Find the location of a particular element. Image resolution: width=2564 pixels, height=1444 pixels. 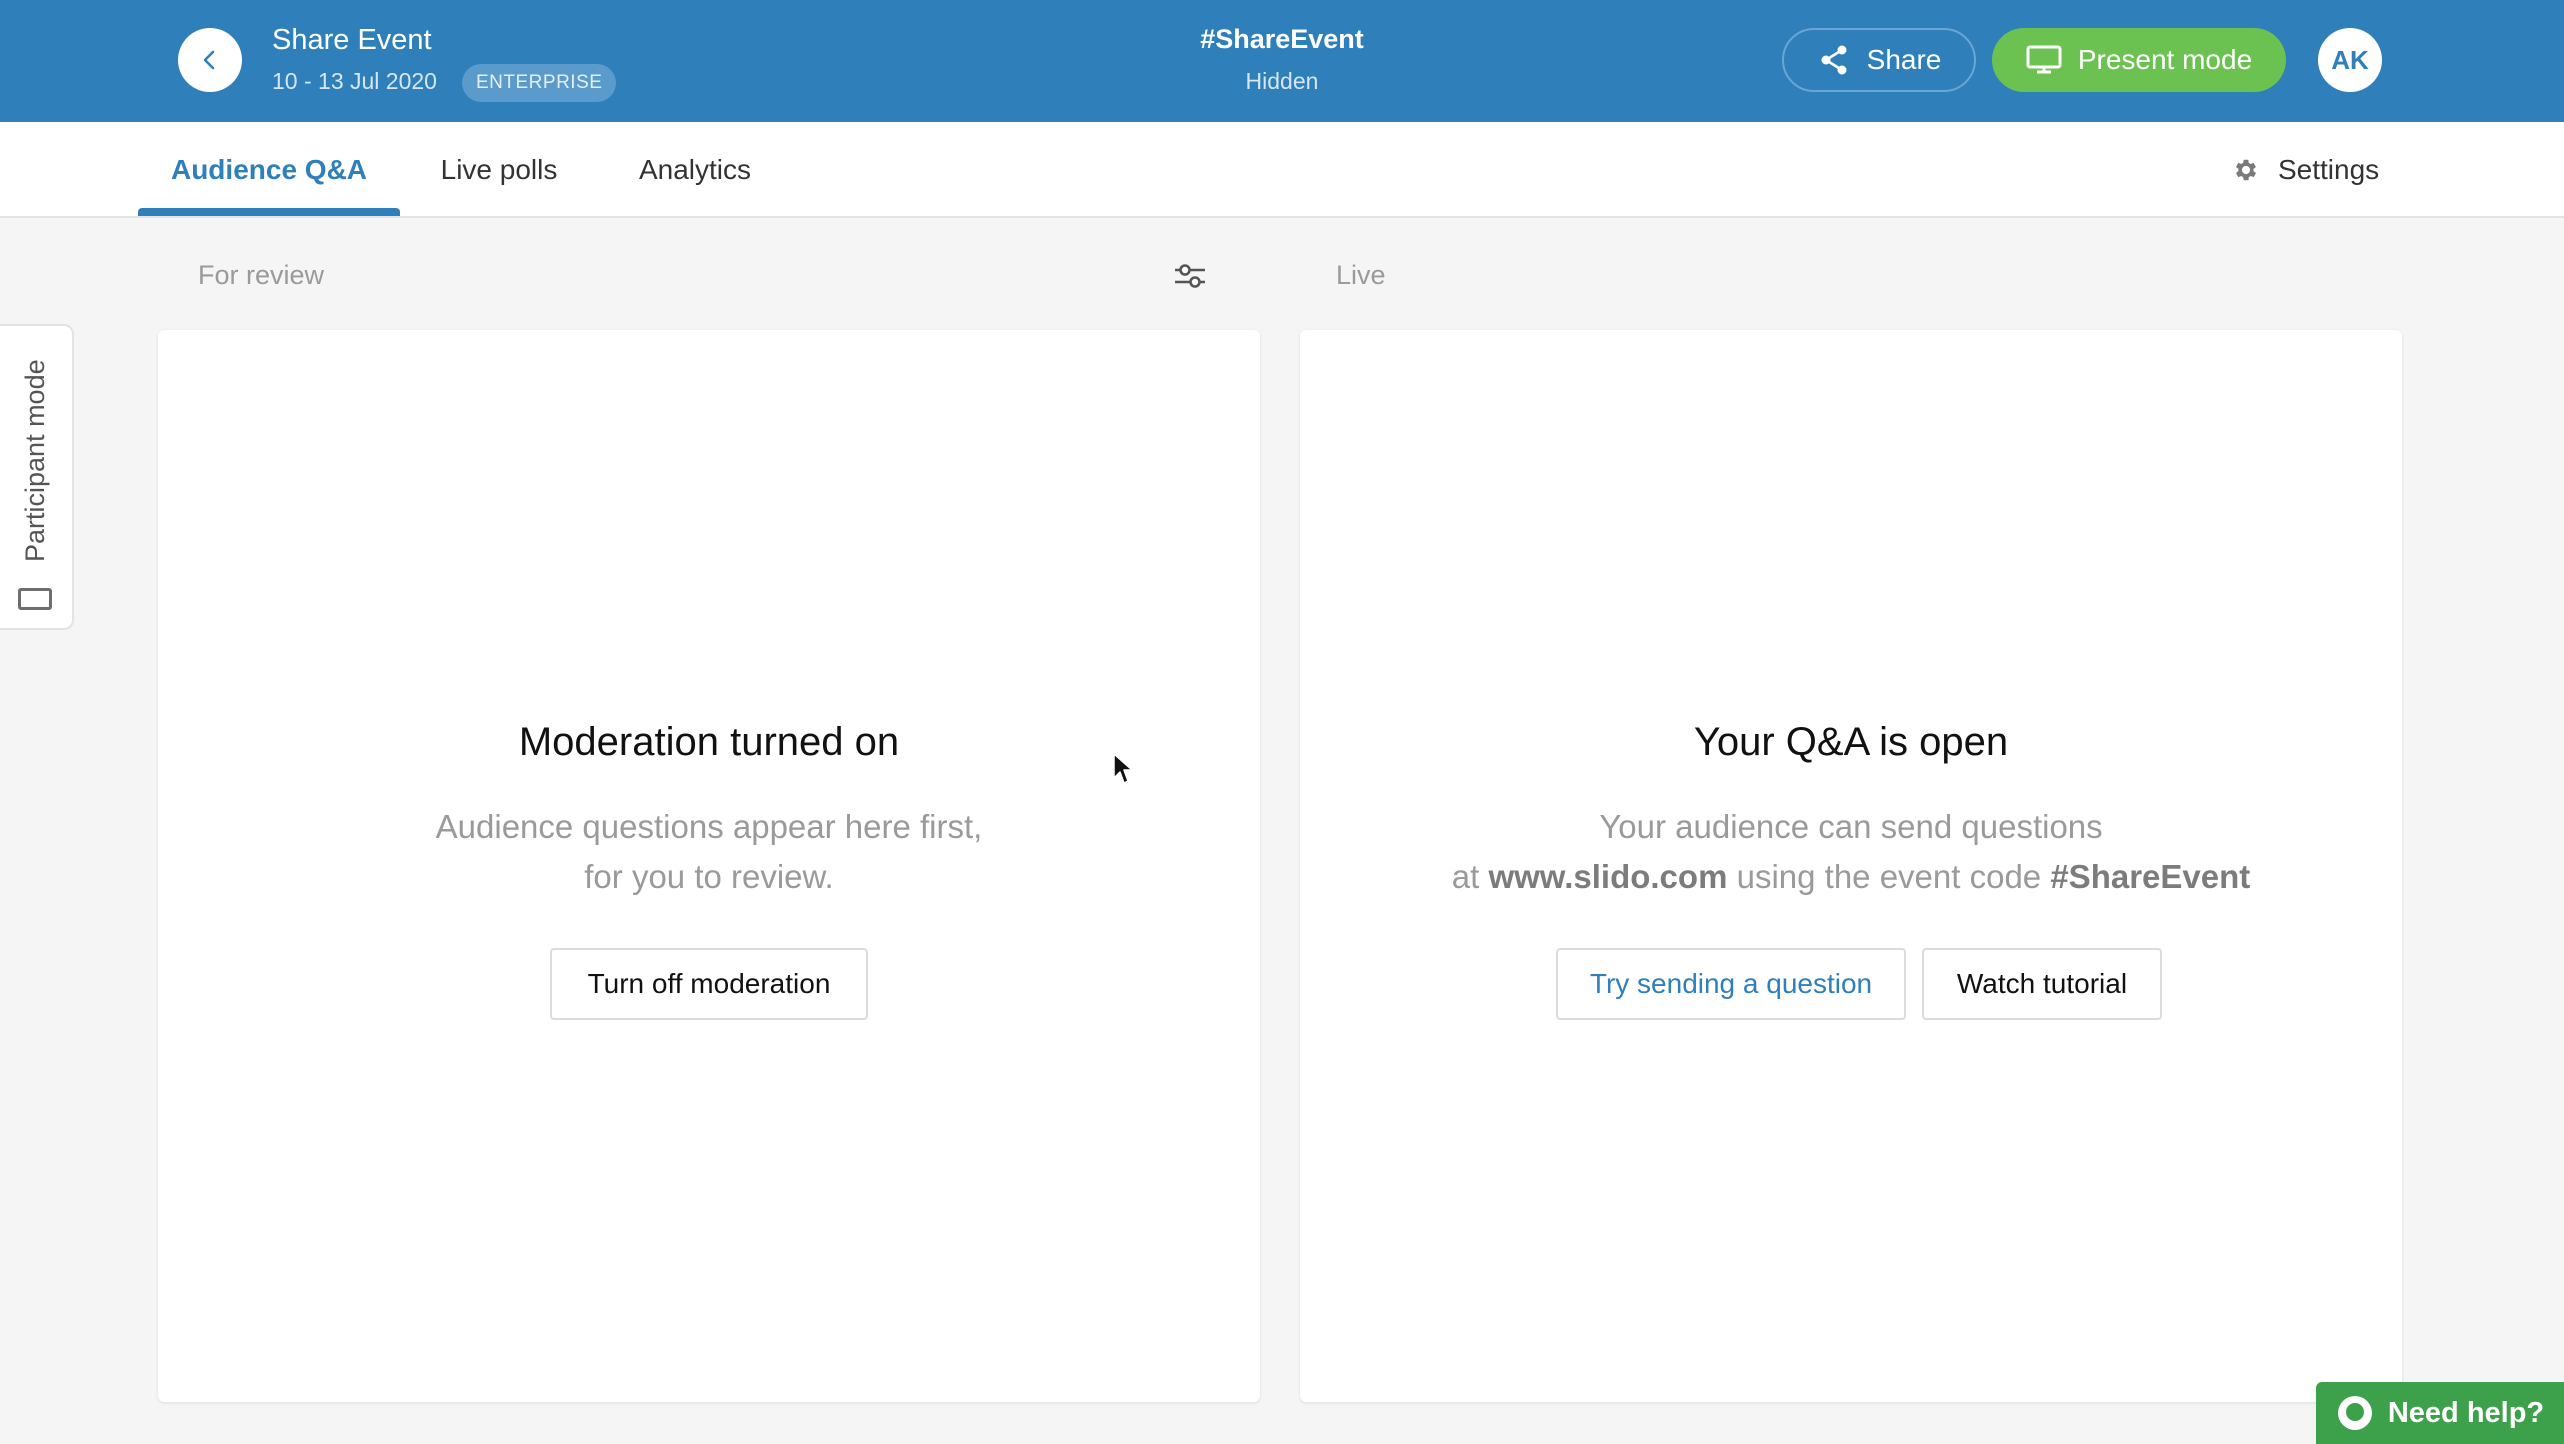

moderation-desc-line2: for you to review. is located at coordinates (709, 876).